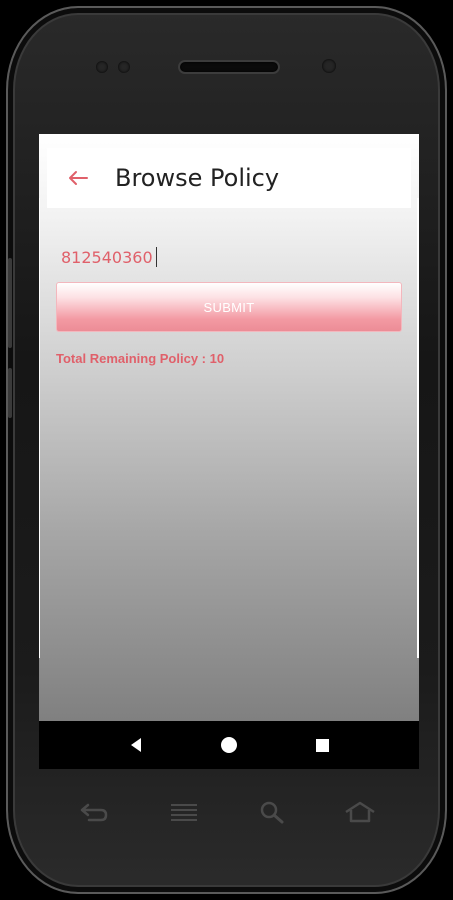  I want to click on nav-home-button, so click(229, 745).